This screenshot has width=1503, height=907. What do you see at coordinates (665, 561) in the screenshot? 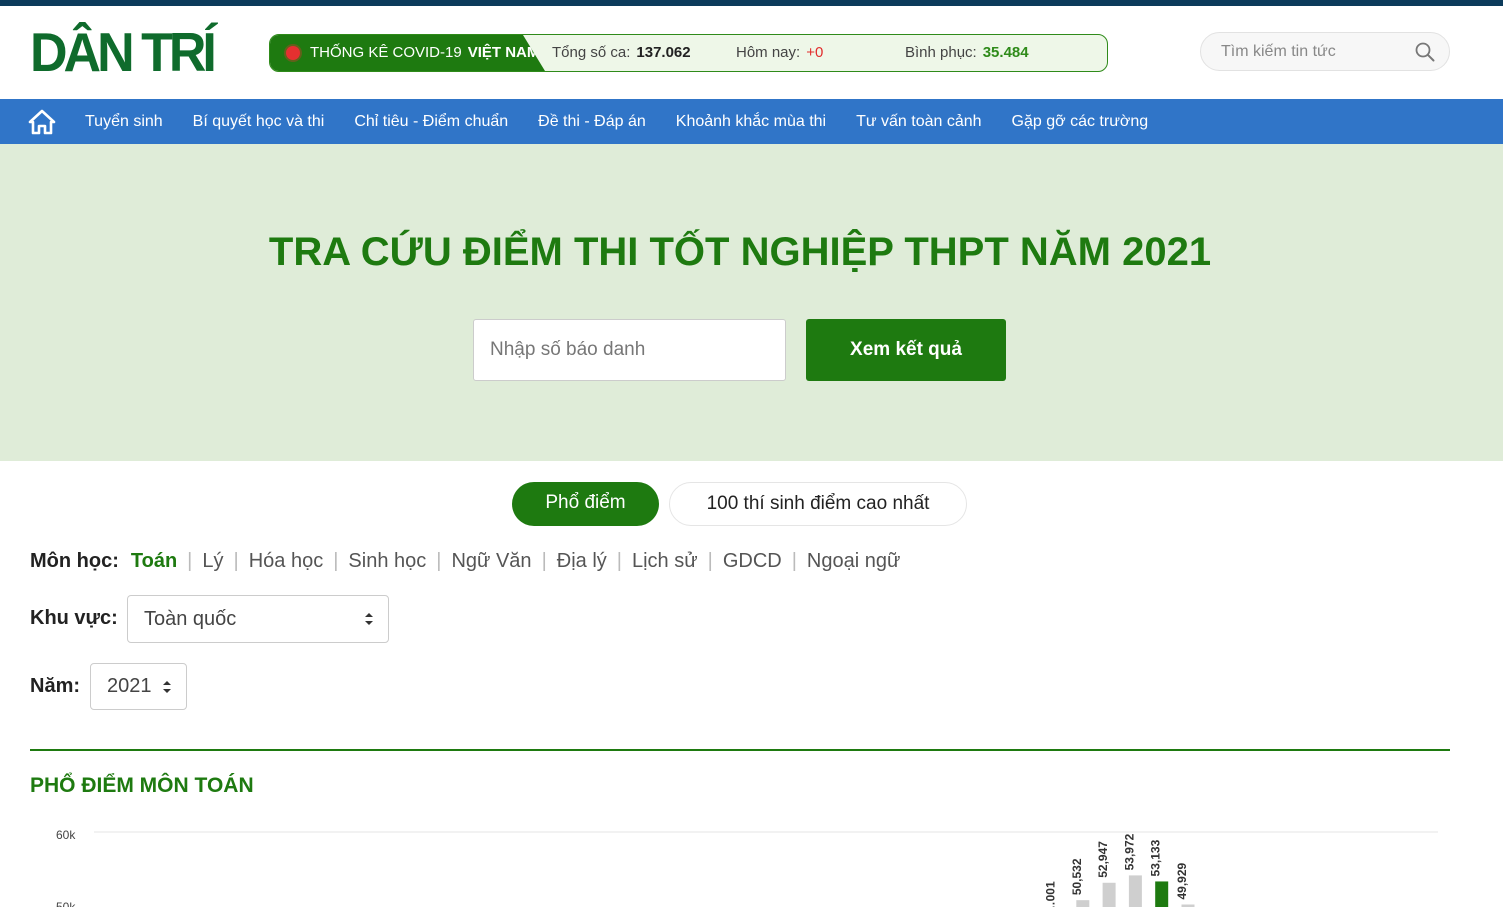
I see `subject-lich-su: Lịch sử` at bounding box center [665, 561].